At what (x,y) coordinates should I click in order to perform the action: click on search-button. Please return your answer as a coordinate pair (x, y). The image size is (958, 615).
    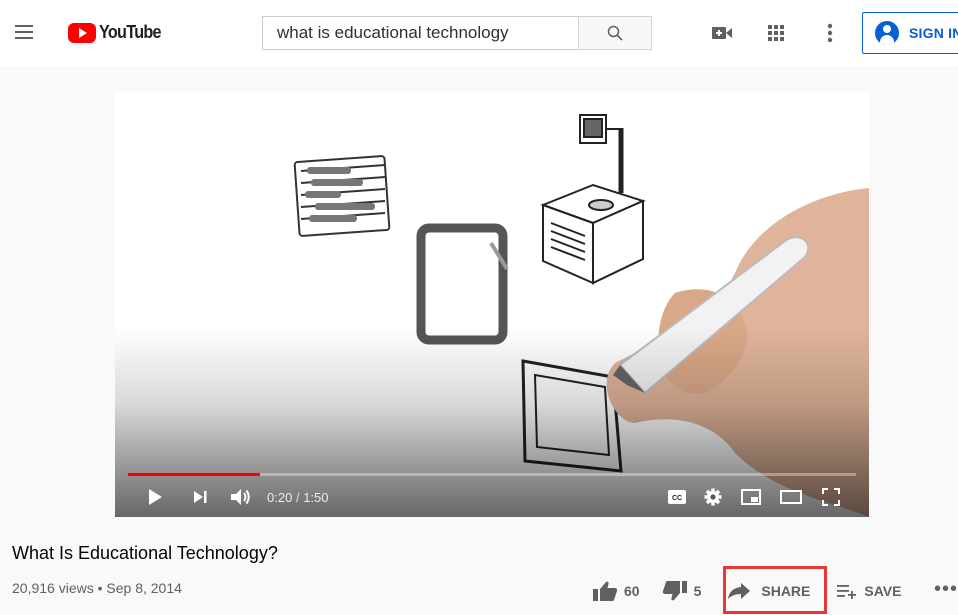
    Looking at the image, I should click on (615, 33).